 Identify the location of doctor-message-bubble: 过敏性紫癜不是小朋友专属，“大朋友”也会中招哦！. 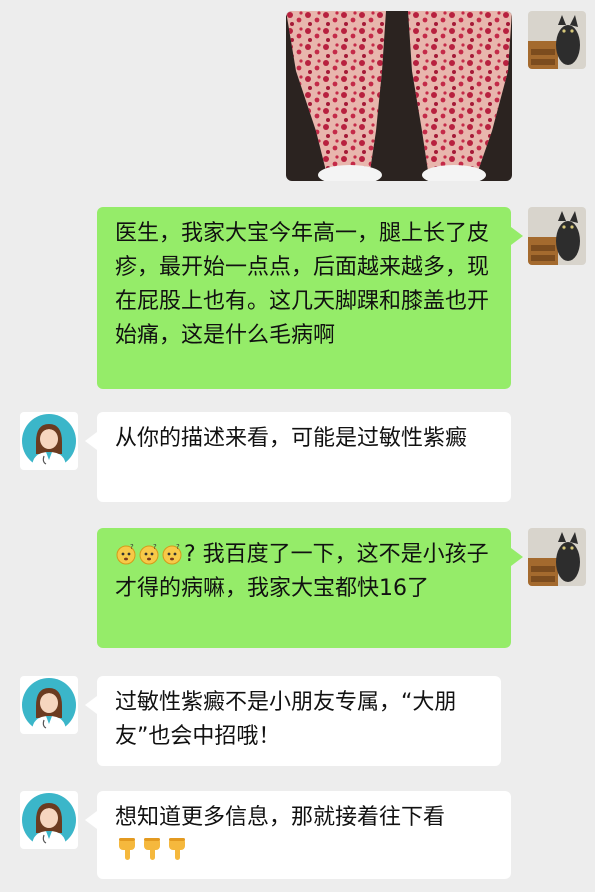
(293, 721).